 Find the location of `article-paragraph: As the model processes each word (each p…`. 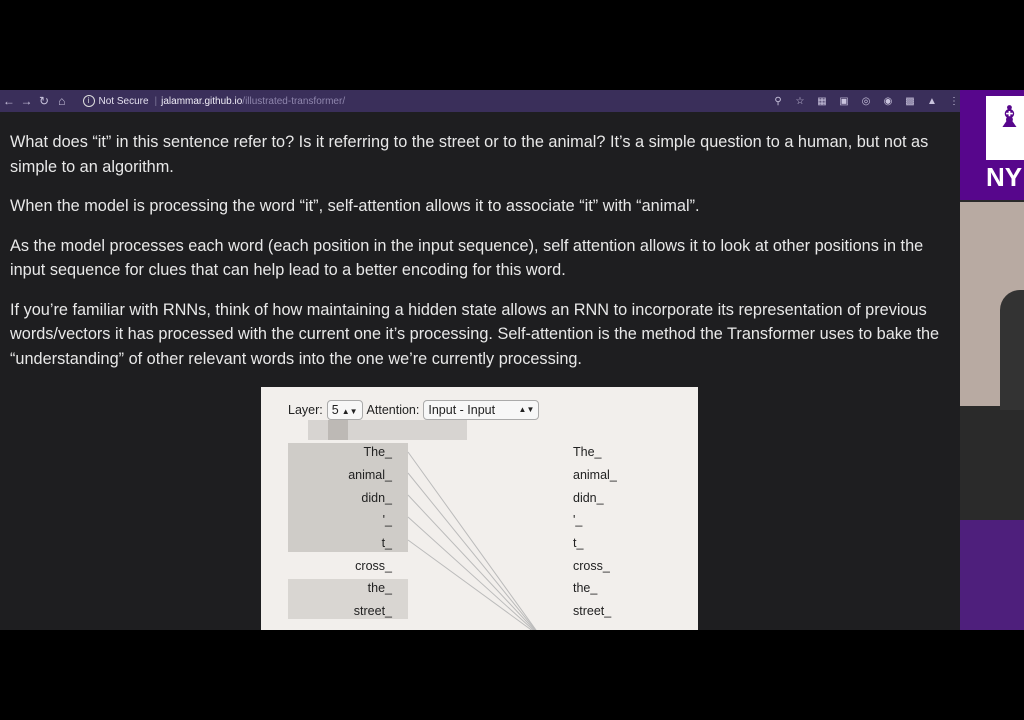

article-paragraph: As the model processes each word (each p… is located at coordinates (467, 258).